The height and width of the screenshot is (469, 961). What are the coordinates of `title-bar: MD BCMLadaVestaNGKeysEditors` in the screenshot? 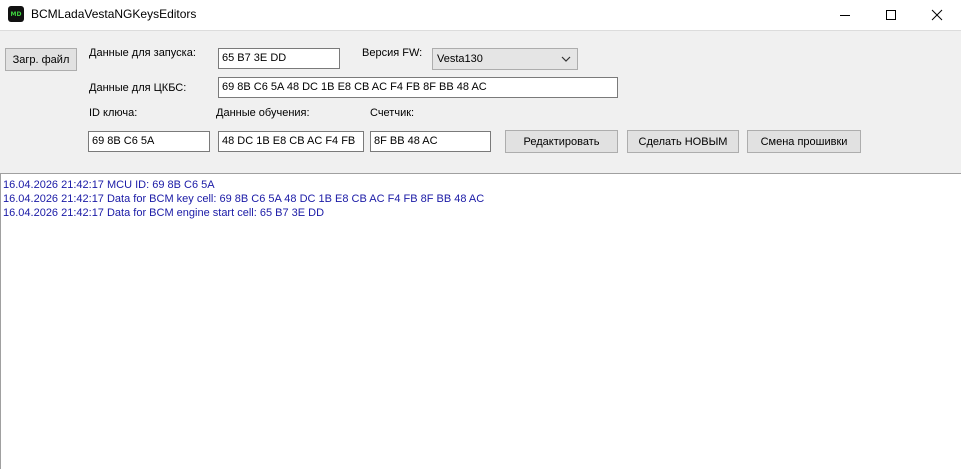 It's located at (480, 15).